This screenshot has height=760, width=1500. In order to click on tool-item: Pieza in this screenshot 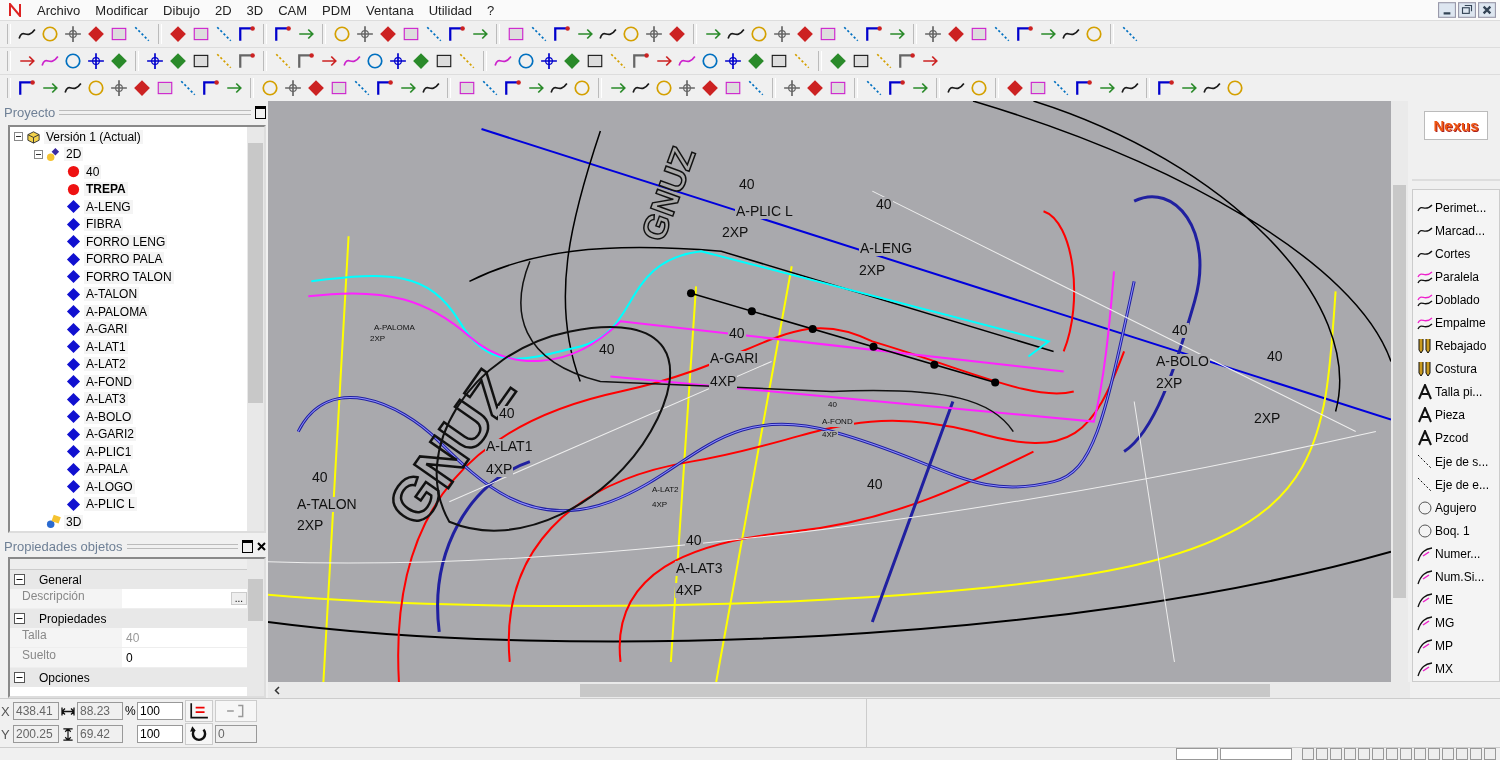, I will do `click(1456, 415)`.